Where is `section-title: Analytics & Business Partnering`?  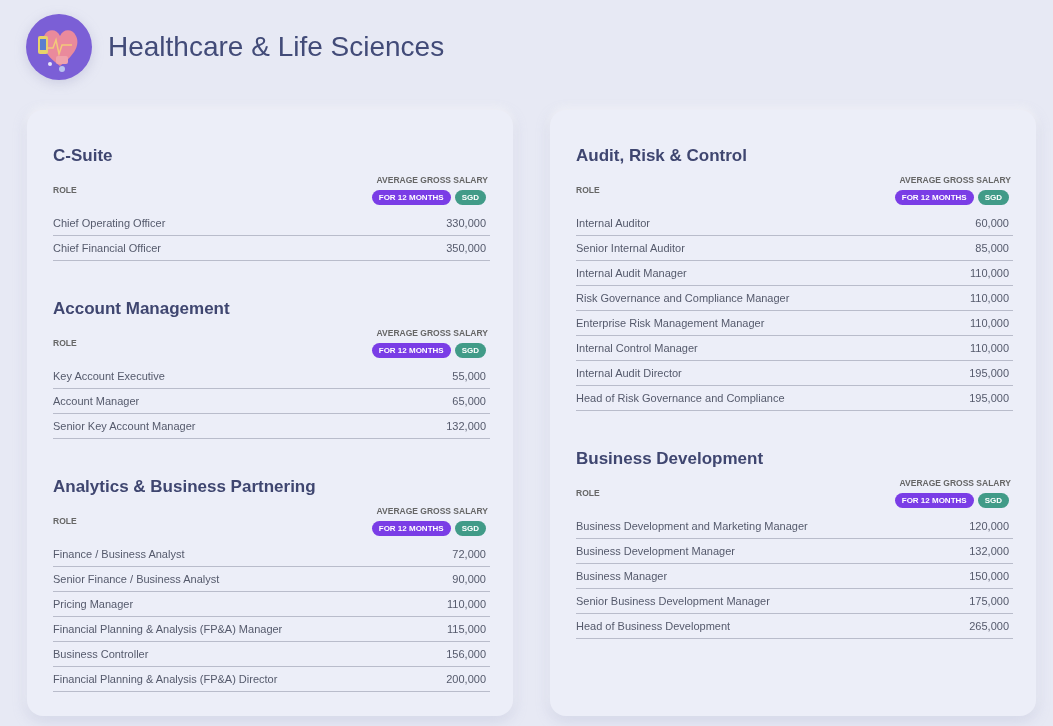
section-title: Analytics & Business Partnering is located at coordinates (185, 487).